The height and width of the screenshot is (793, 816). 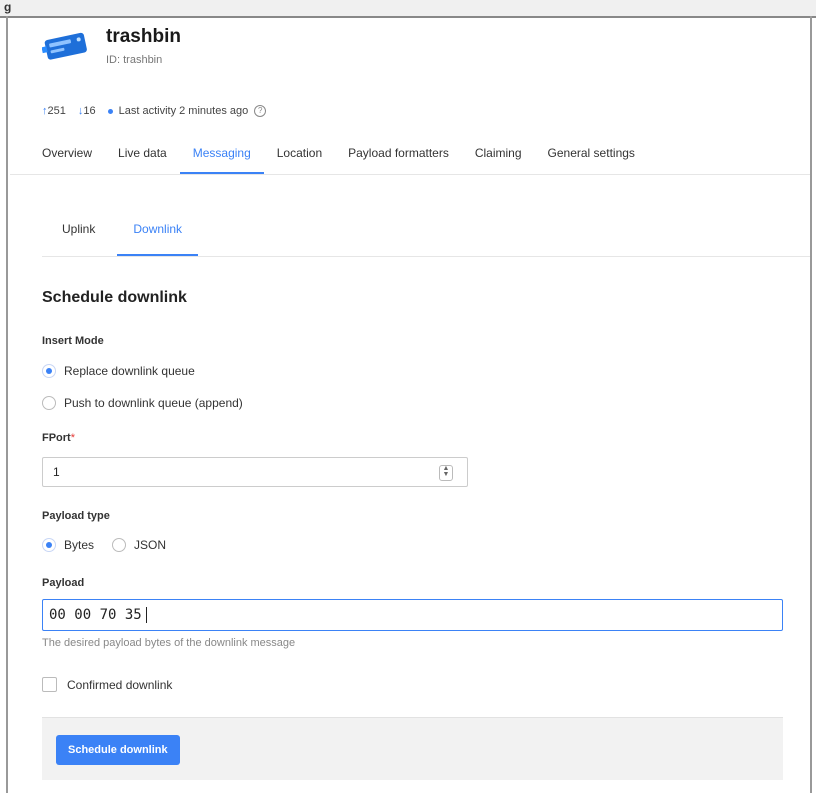 What do you see at coordinates (591, 159) in the screenshot?
I see `tab-general-settings: General settings` at bounding box center [591, 159].